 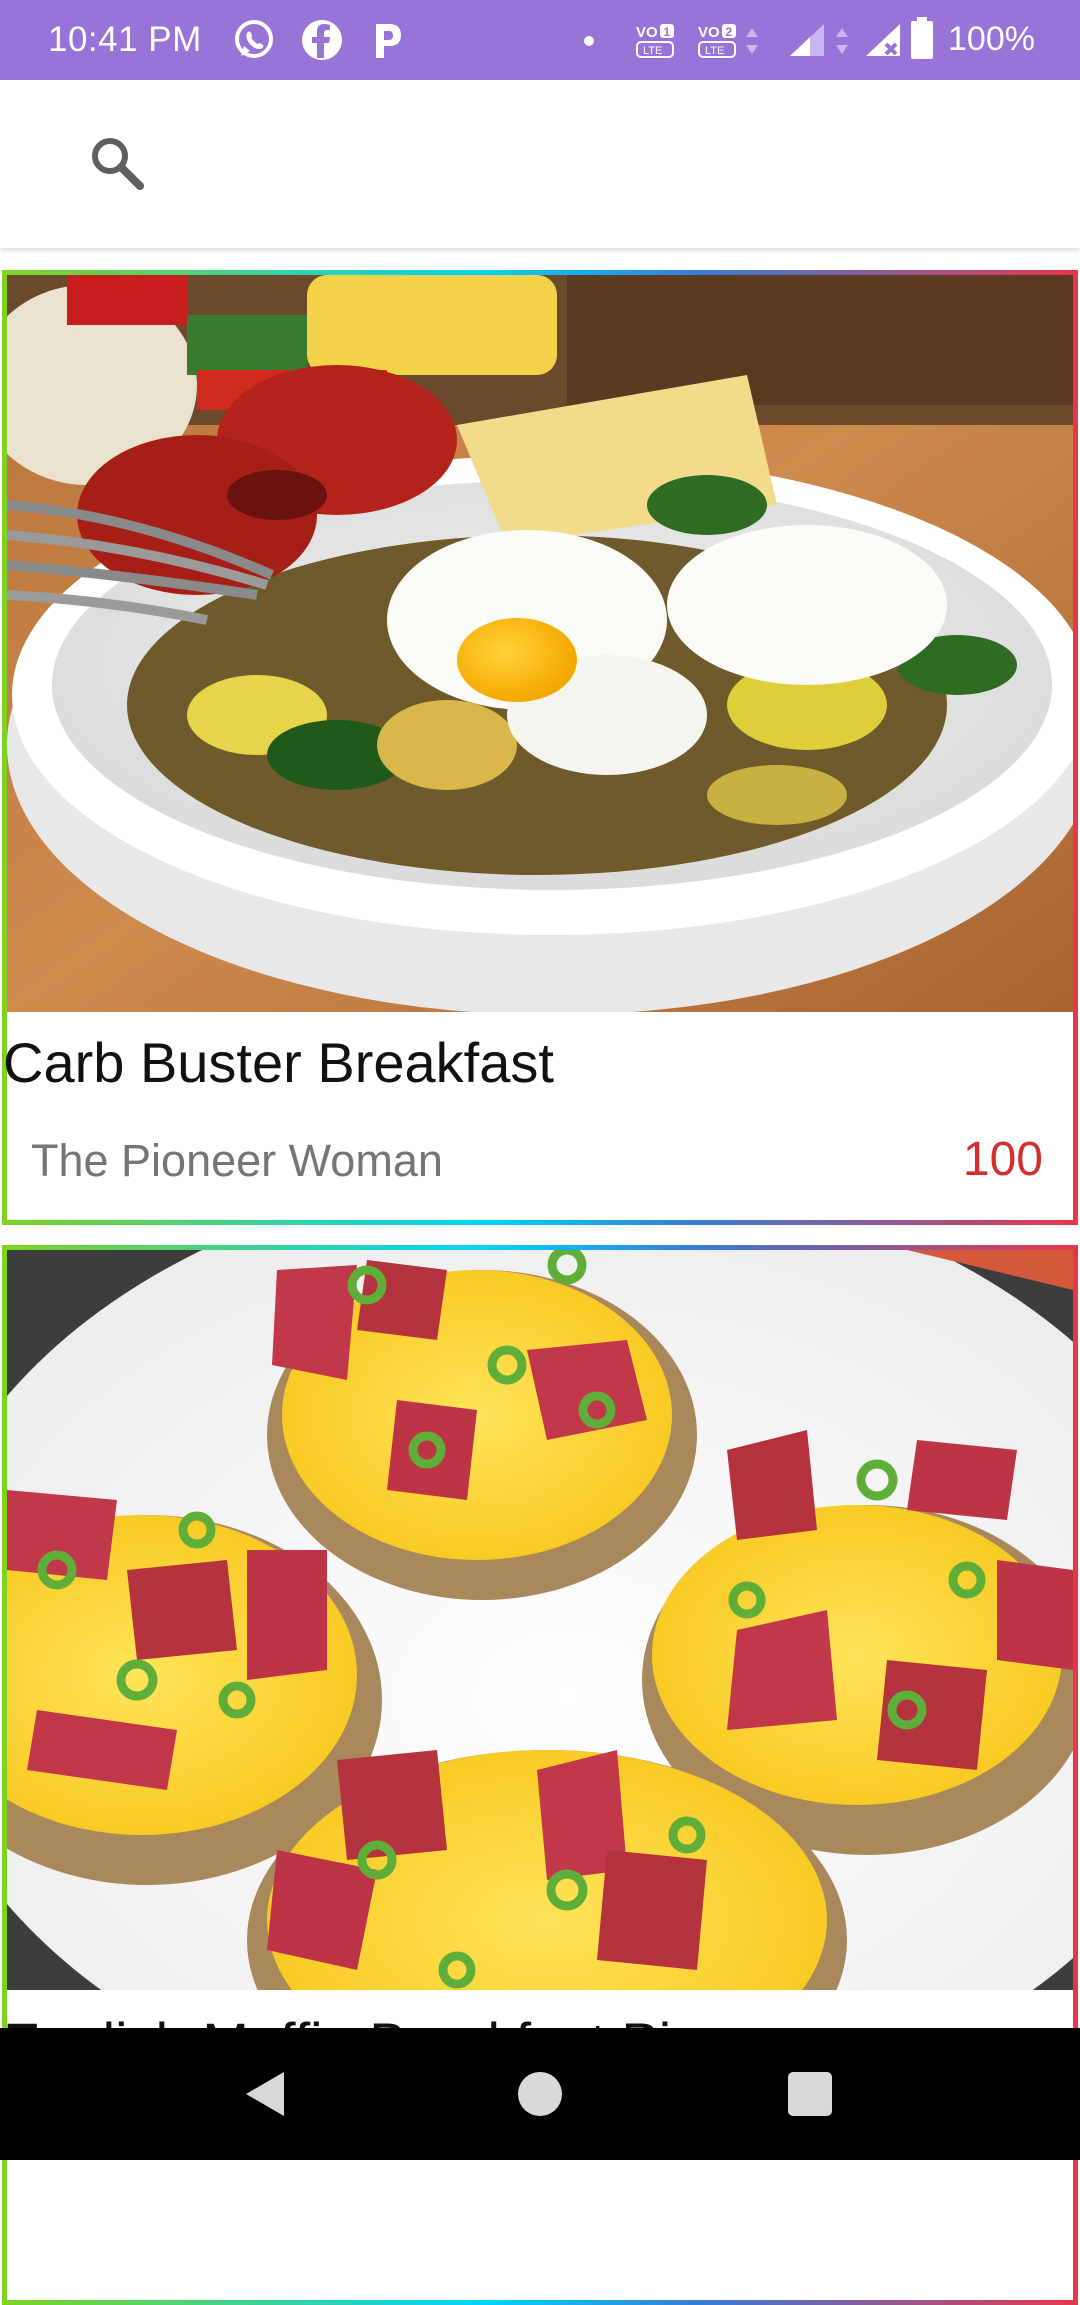 I want to click on facebook-icon, so click(x=322, y=40).